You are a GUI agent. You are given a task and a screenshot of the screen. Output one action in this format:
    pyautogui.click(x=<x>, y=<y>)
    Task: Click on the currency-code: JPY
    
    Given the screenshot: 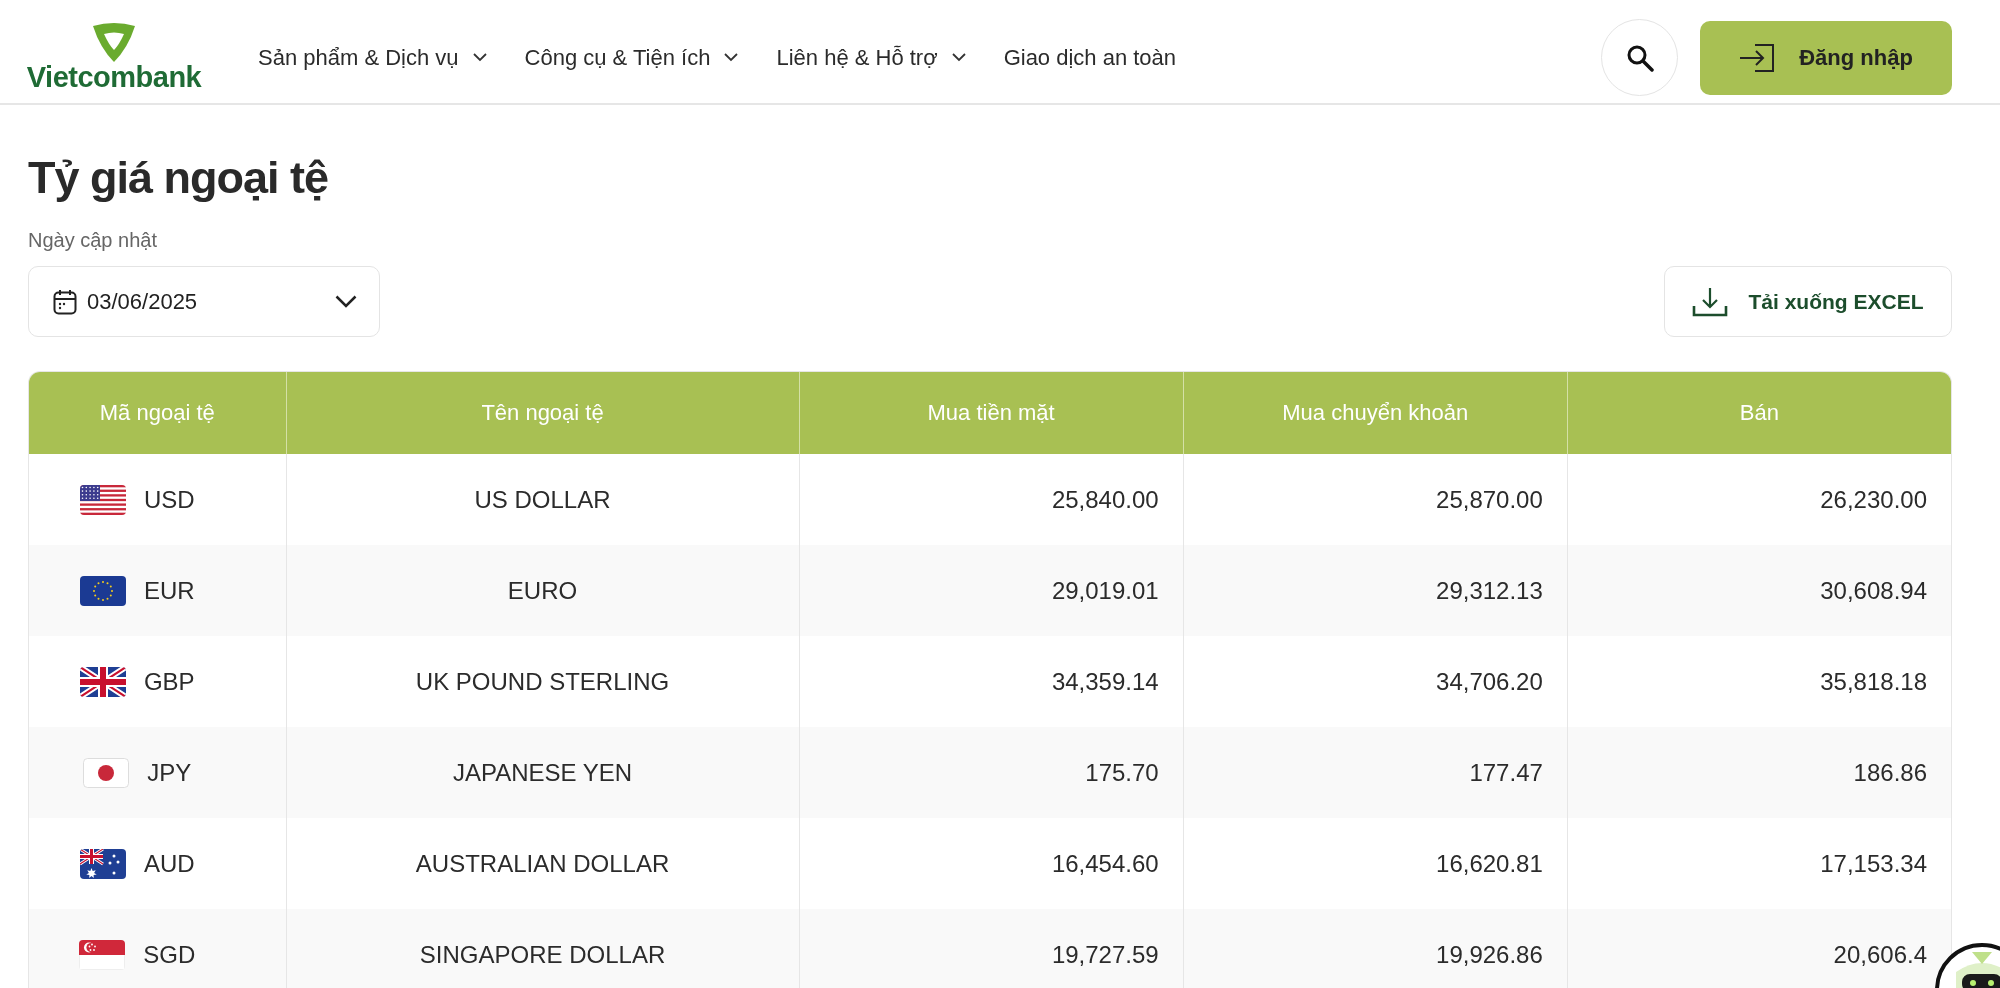 What is the action you would take?
    pyautogui.click(x=169, y=772)
    